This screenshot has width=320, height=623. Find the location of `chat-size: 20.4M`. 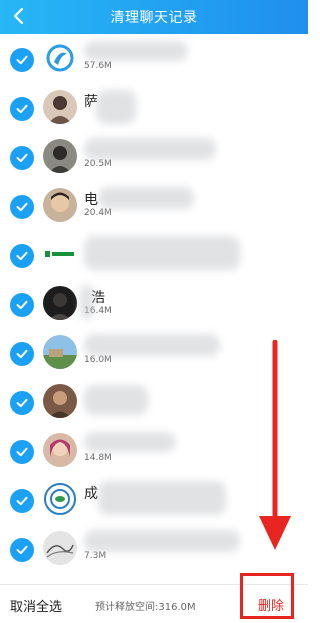

chat-size: 20.4M is located at coordinates (98, 213).